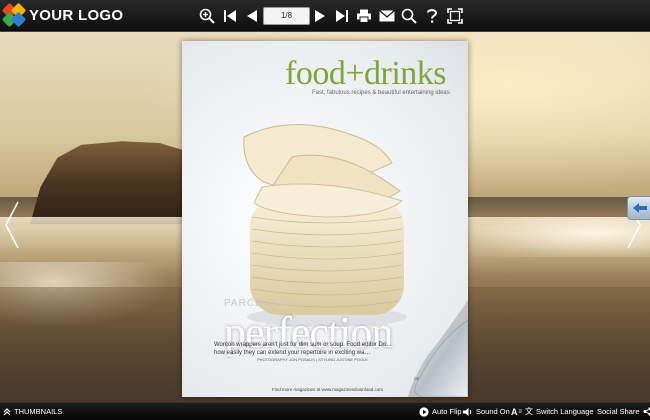 The image size is (650, 420). I want to click on speaker-icon, so click(467, 411).